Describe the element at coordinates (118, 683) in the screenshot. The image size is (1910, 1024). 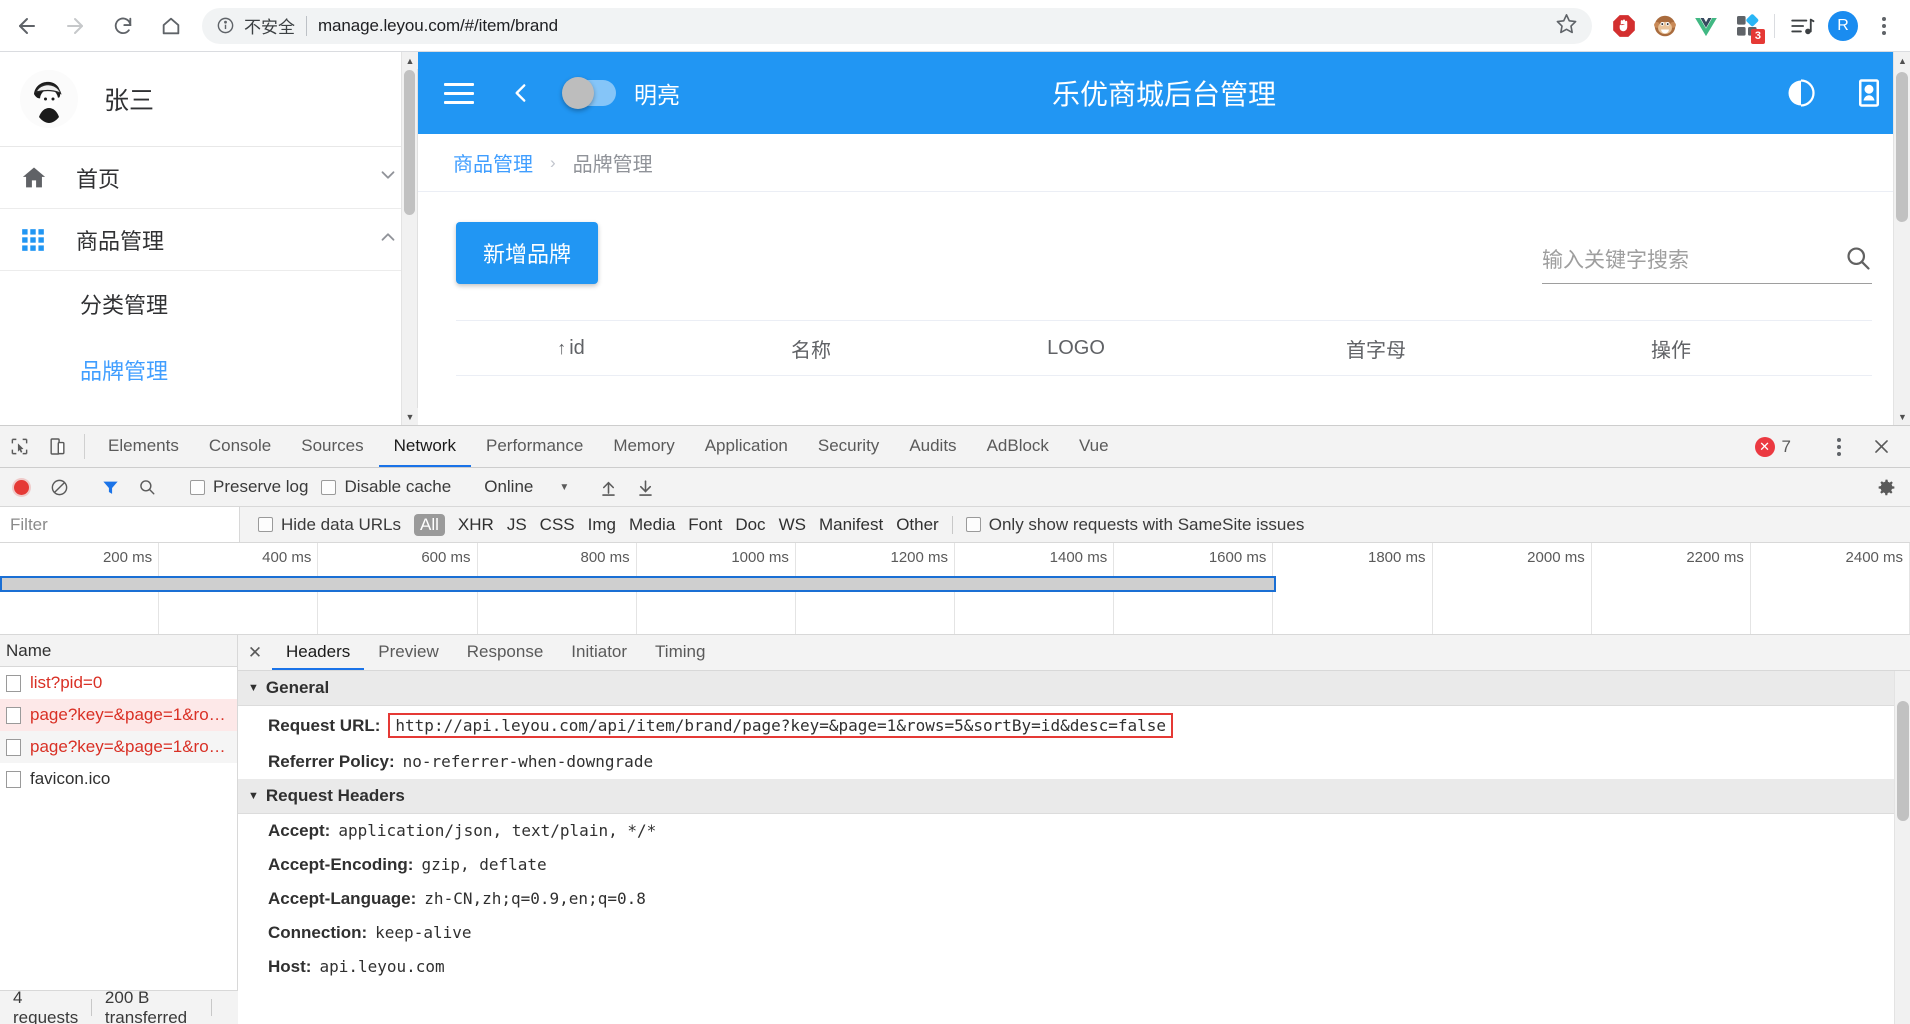
I see `list-item: list?pid=0` at that location.